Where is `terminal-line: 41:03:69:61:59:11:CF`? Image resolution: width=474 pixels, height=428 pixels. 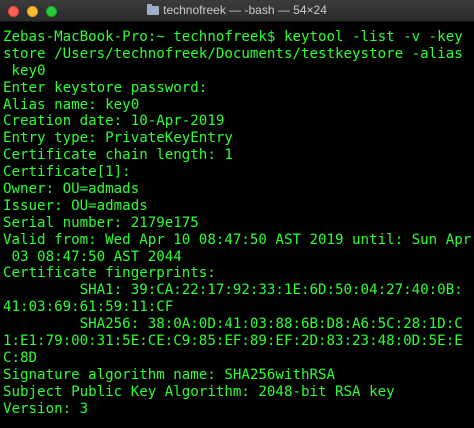
terminal-line: 41:03:69:61:59:11:CF is located at coordinates (88, 307).